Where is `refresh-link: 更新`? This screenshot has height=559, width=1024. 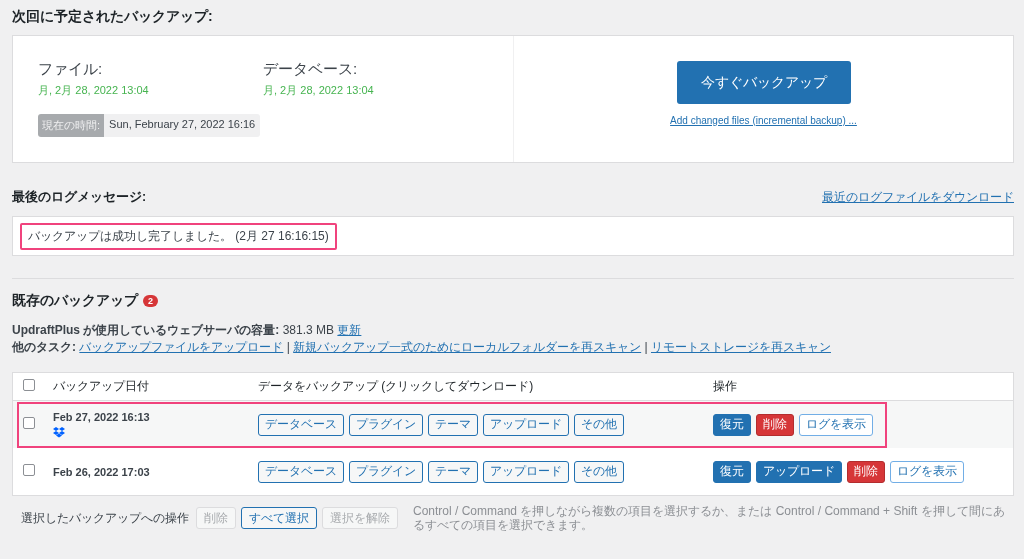
refresh-link: 更新 is located at coordinates (349, 330).